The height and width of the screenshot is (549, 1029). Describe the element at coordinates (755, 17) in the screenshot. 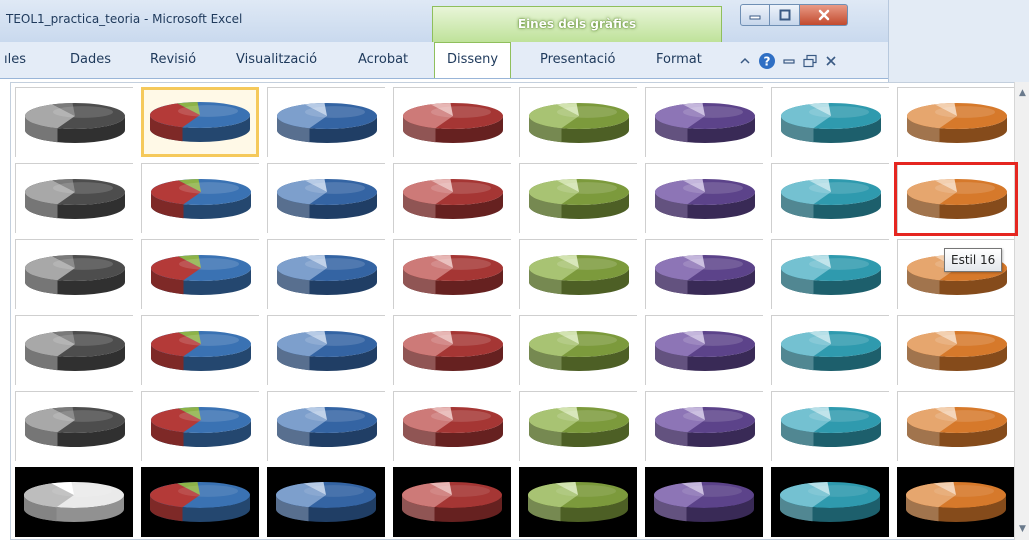

I see `minimize-icon` at that location.